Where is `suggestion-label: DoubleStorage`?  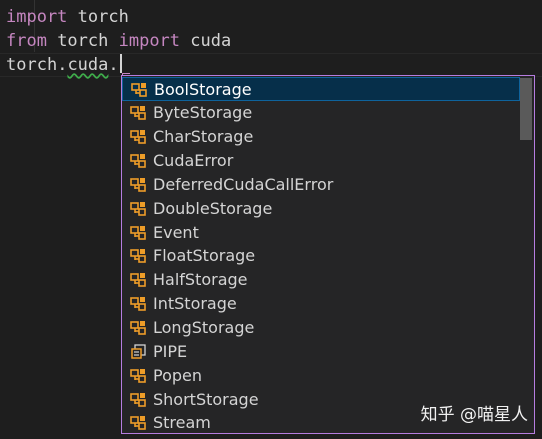 suggestion-label: DoubleStorage is located at coordinates (213, 208).